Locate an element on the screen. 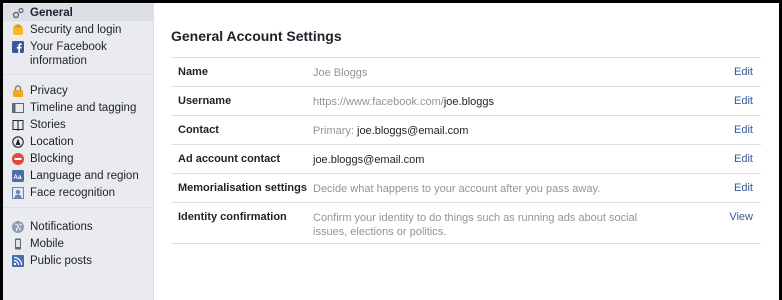 This screenshot has width=782, height=300. edit-contact-link: Edit is located at coordinates (743, 130).